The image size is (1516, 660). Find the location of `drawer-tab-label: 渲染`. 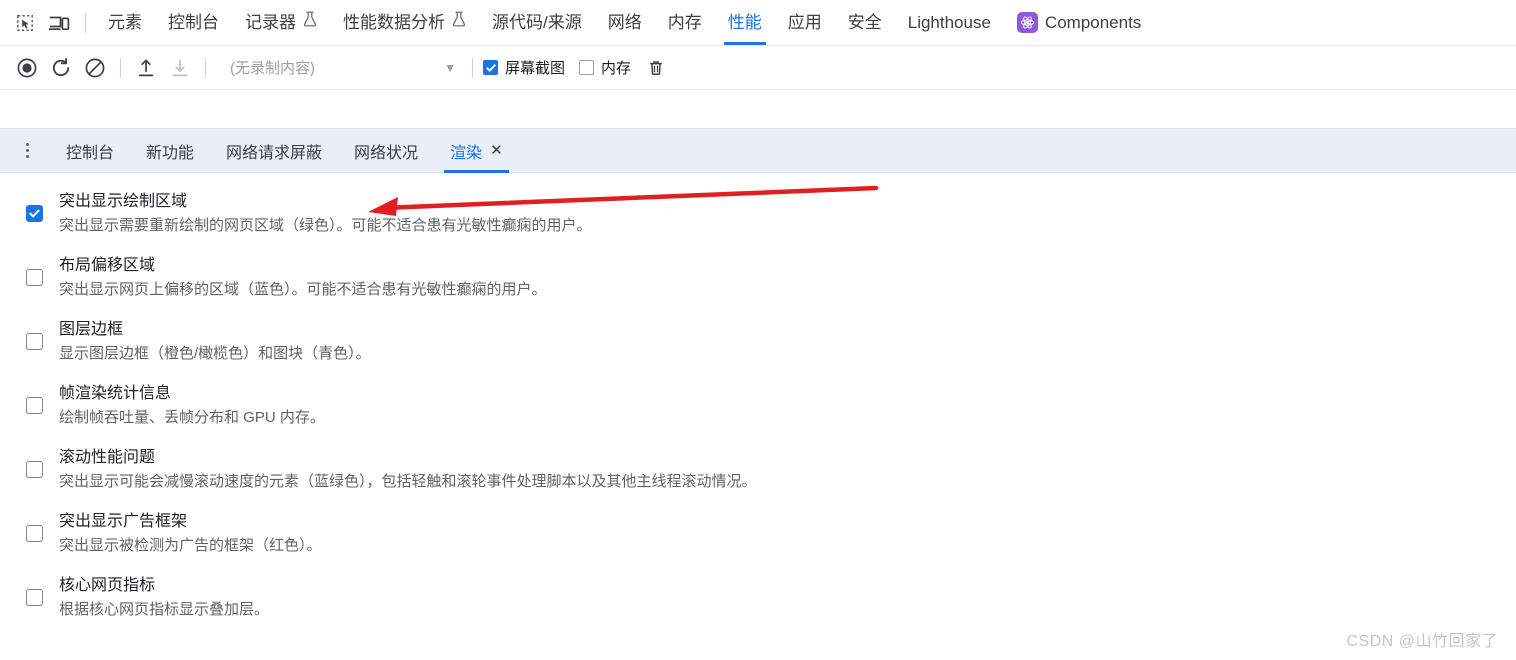

drawer-tab-label: 渲染 is located at coordinates (466, 153).